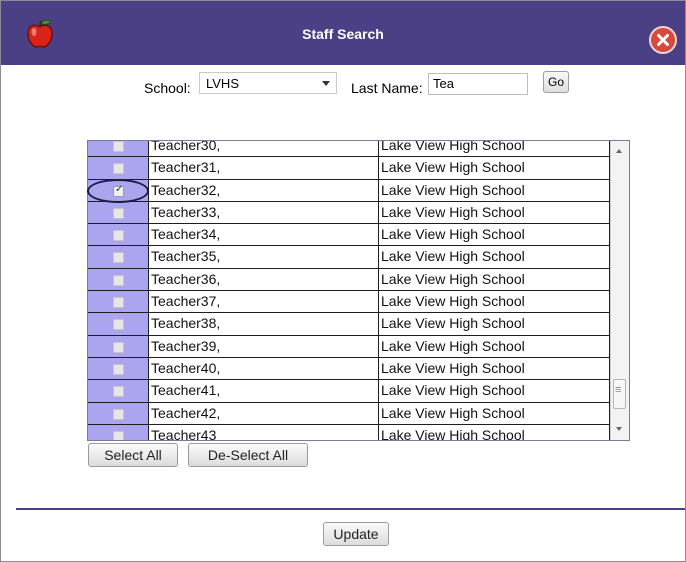  I want to click on staff-name-cell: Teacher42,, so click(263, 413).